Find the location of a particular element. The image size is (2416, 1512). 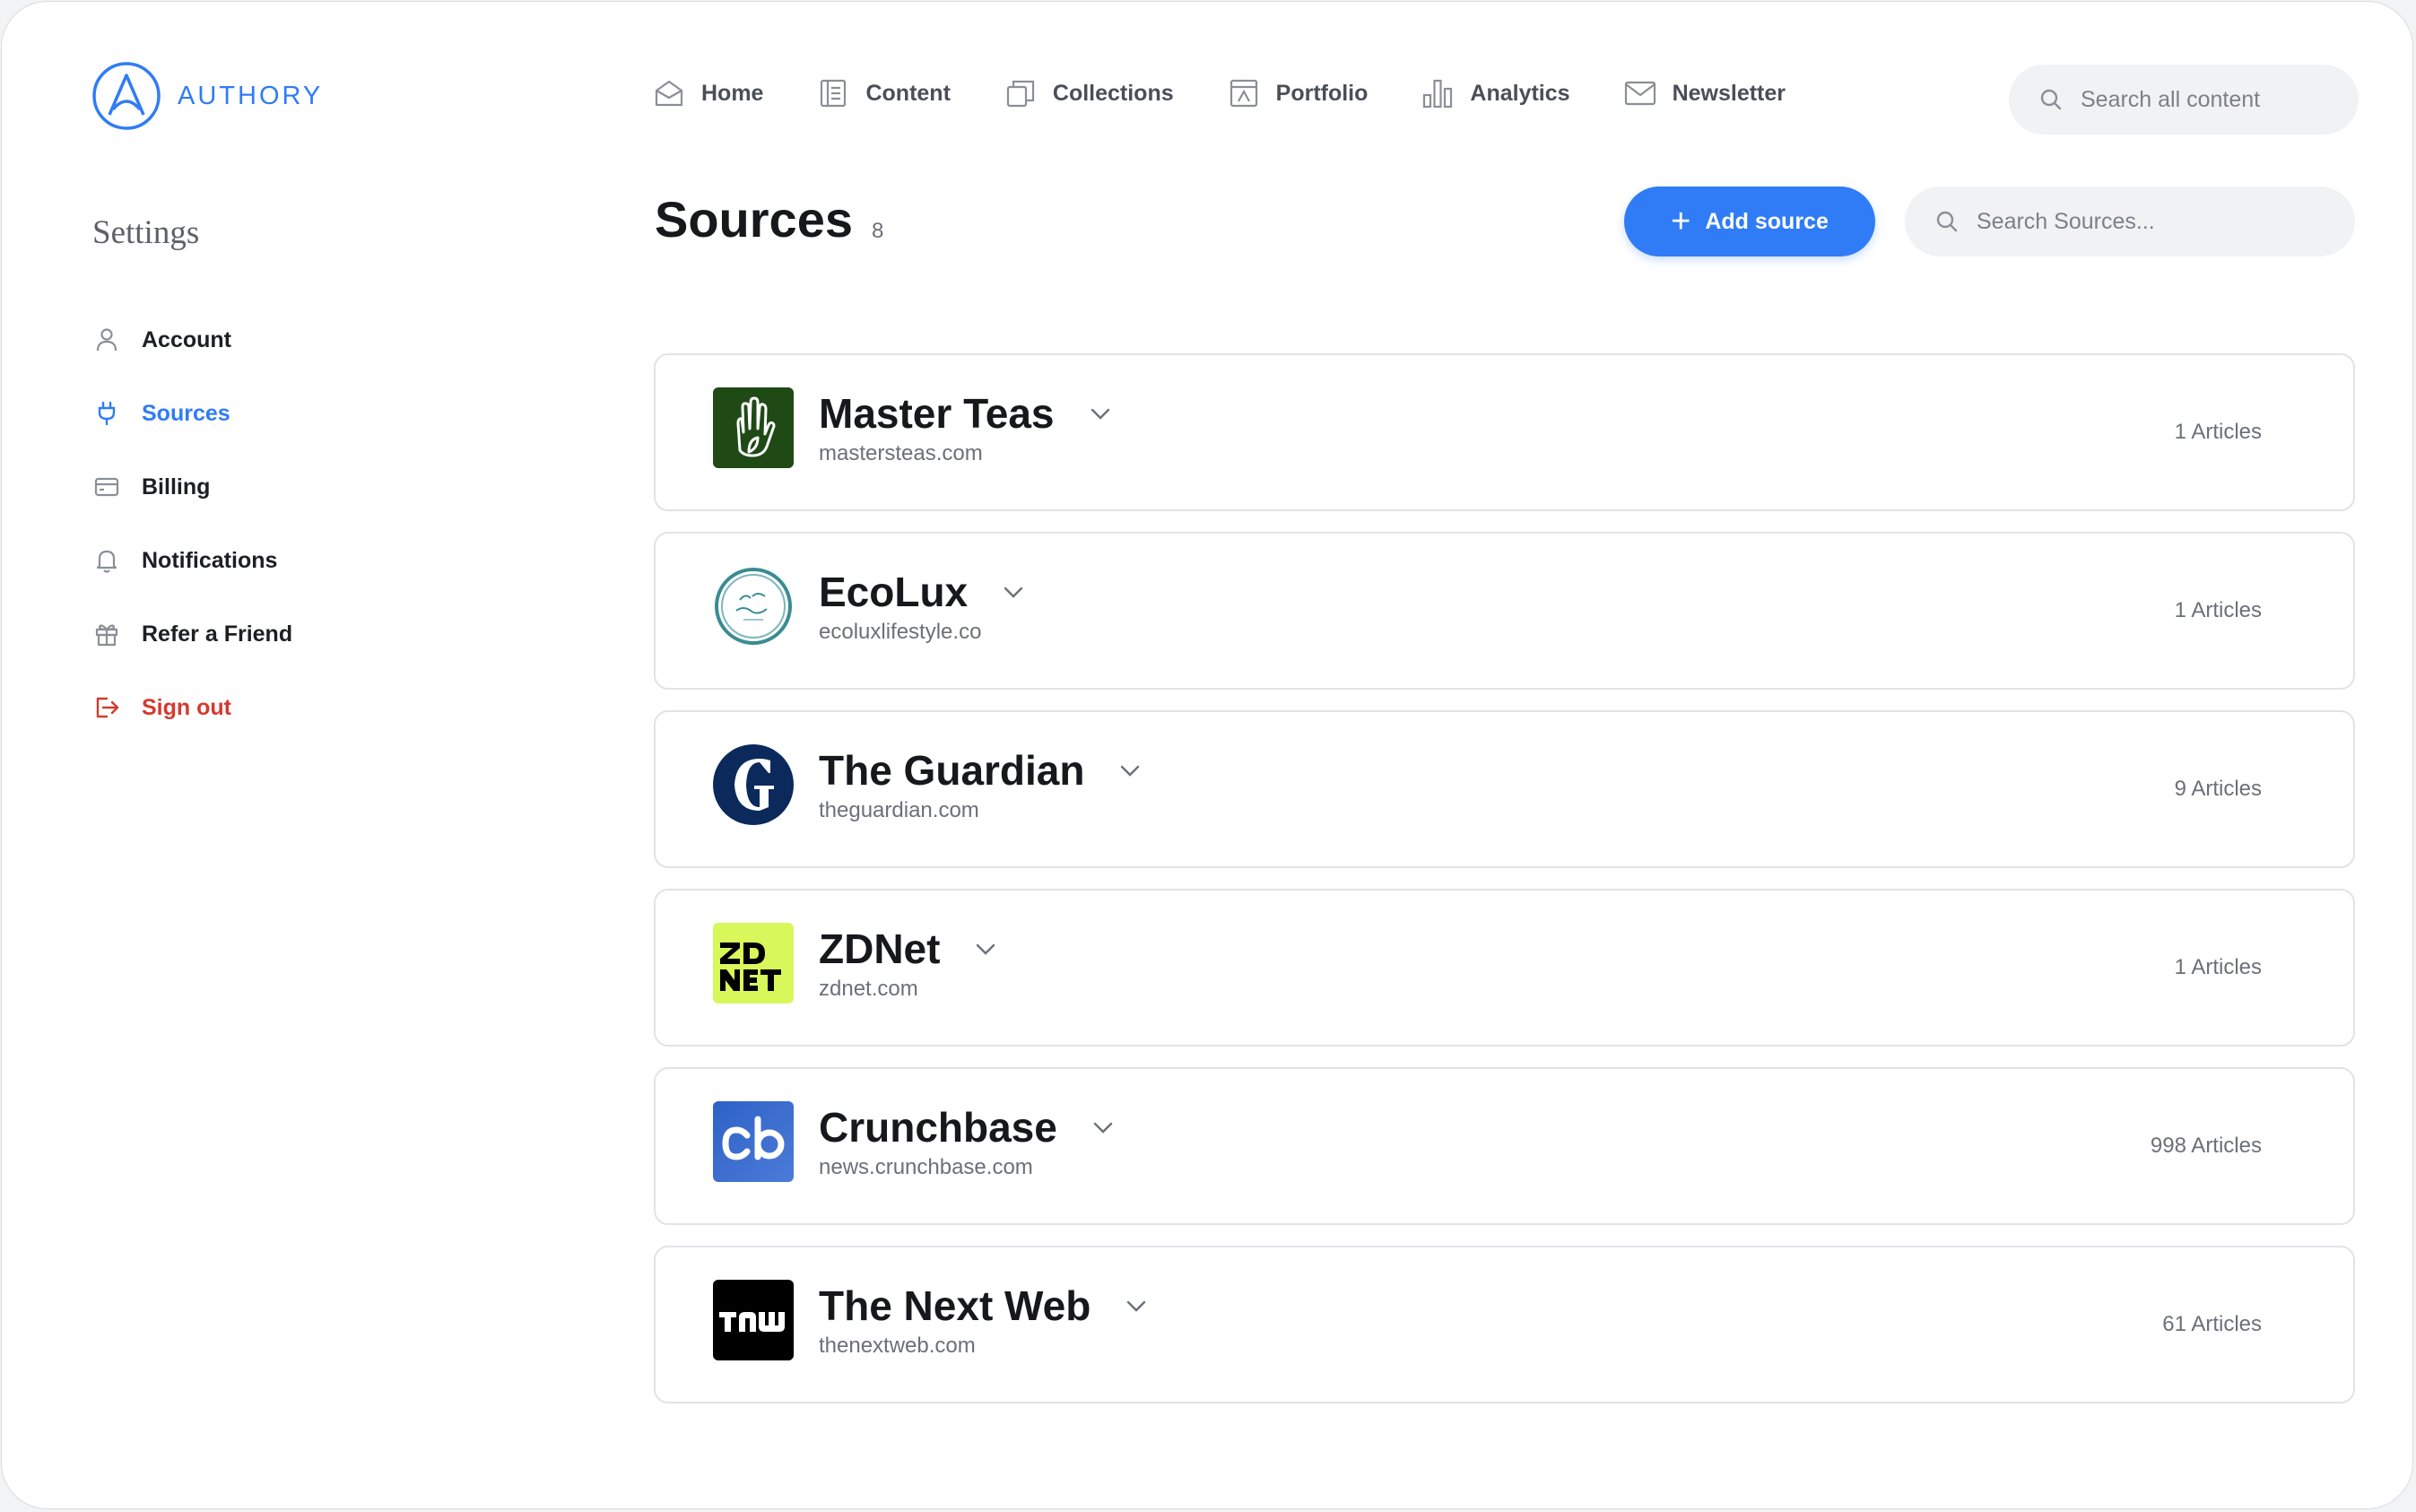

sidebar-item-label: Billing is located at coordinates (177, 487).